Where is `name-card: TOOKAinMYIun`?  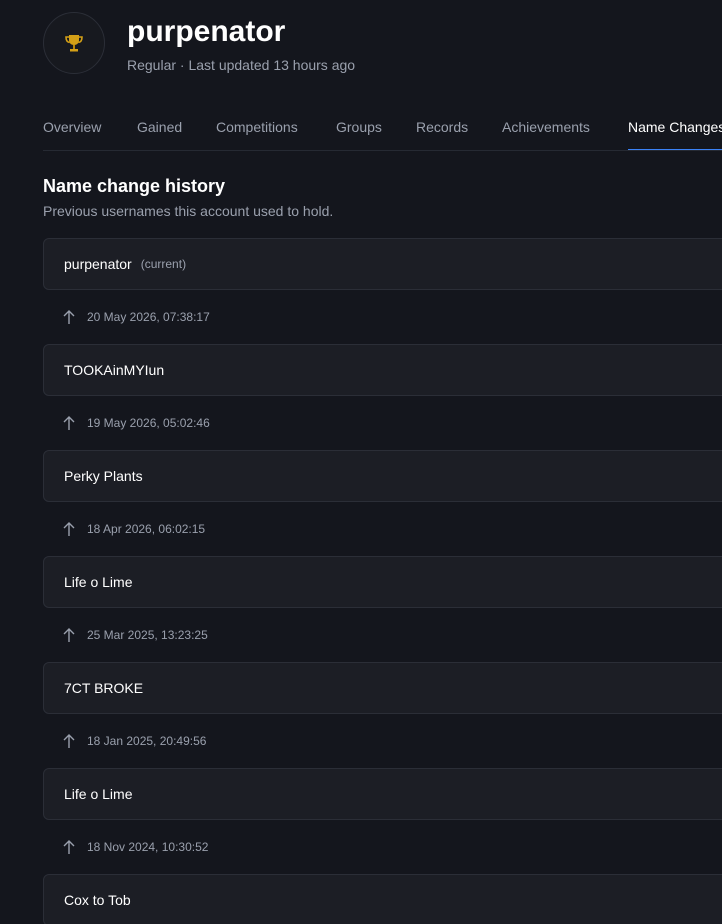
name-card: TOOKAinMYIun is located at coordinates (382, 370).